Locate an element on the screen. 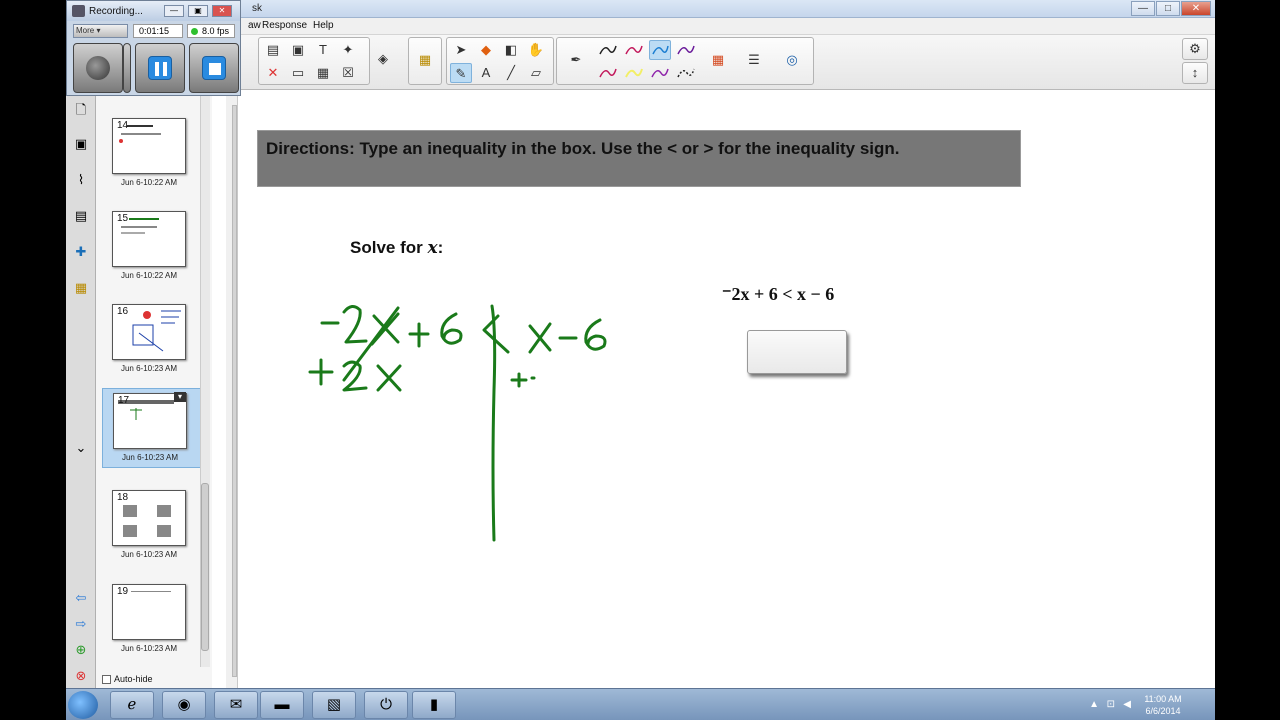  tray-arrow-icon: ▲ is located at coordinates (1094, 704).